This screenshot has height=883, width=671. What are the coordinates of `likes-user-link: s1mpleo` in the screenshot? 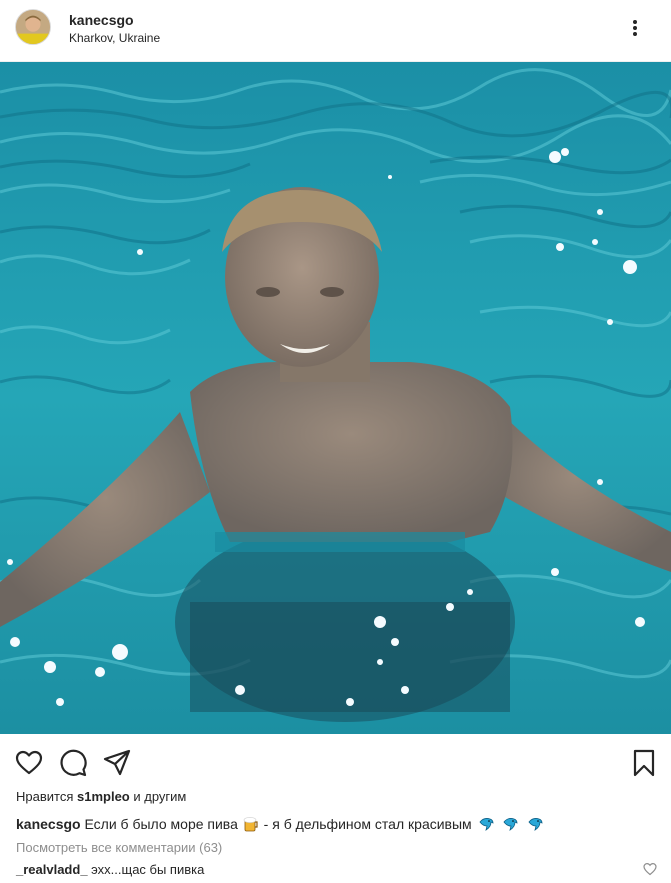 It's located at (103, 796).